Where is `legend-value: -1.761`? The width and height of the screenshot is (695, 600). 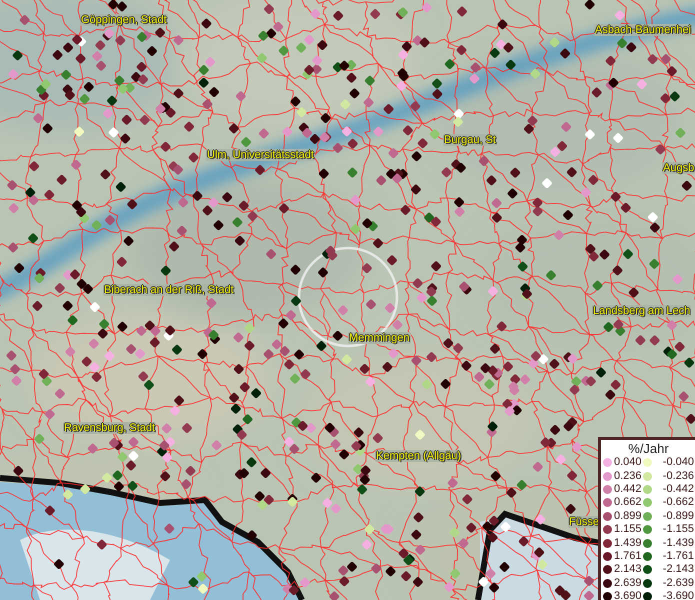
legend-value: -1.761 is located at coordinates (678, 556).